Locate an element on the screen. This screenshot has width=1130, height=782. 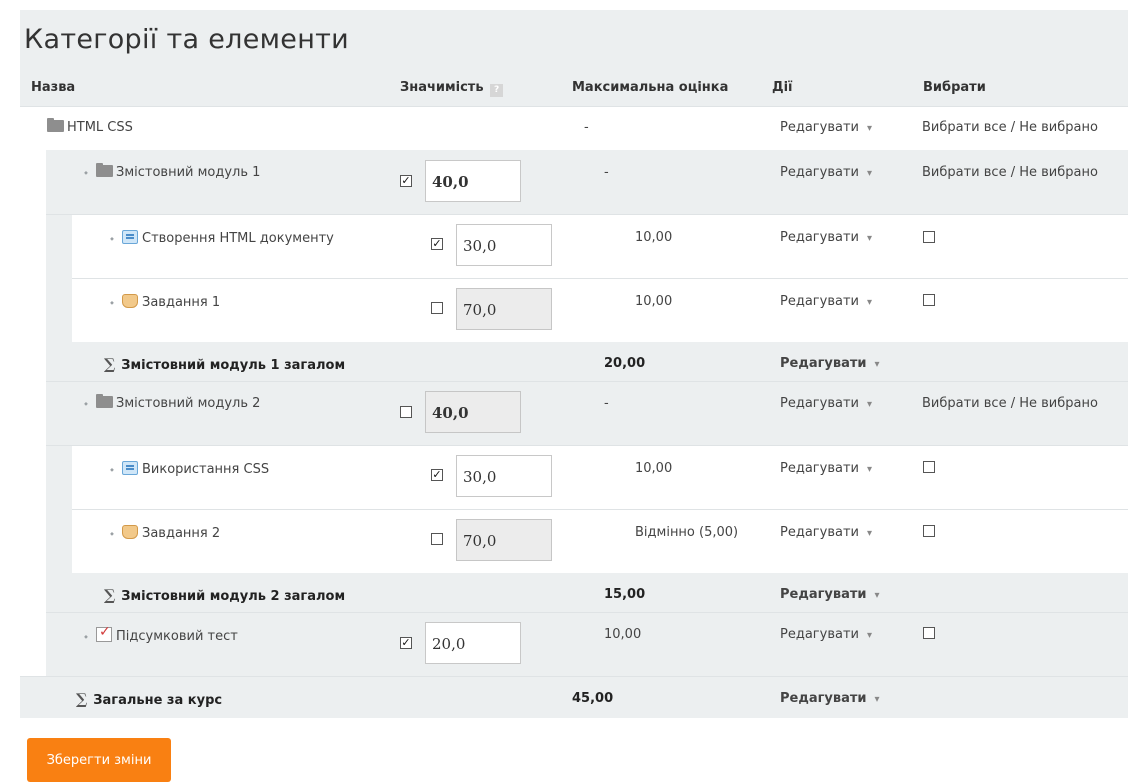
category-name-module1: ⬩ Змістовний модуль 1 is located at coordinates (170, 171).